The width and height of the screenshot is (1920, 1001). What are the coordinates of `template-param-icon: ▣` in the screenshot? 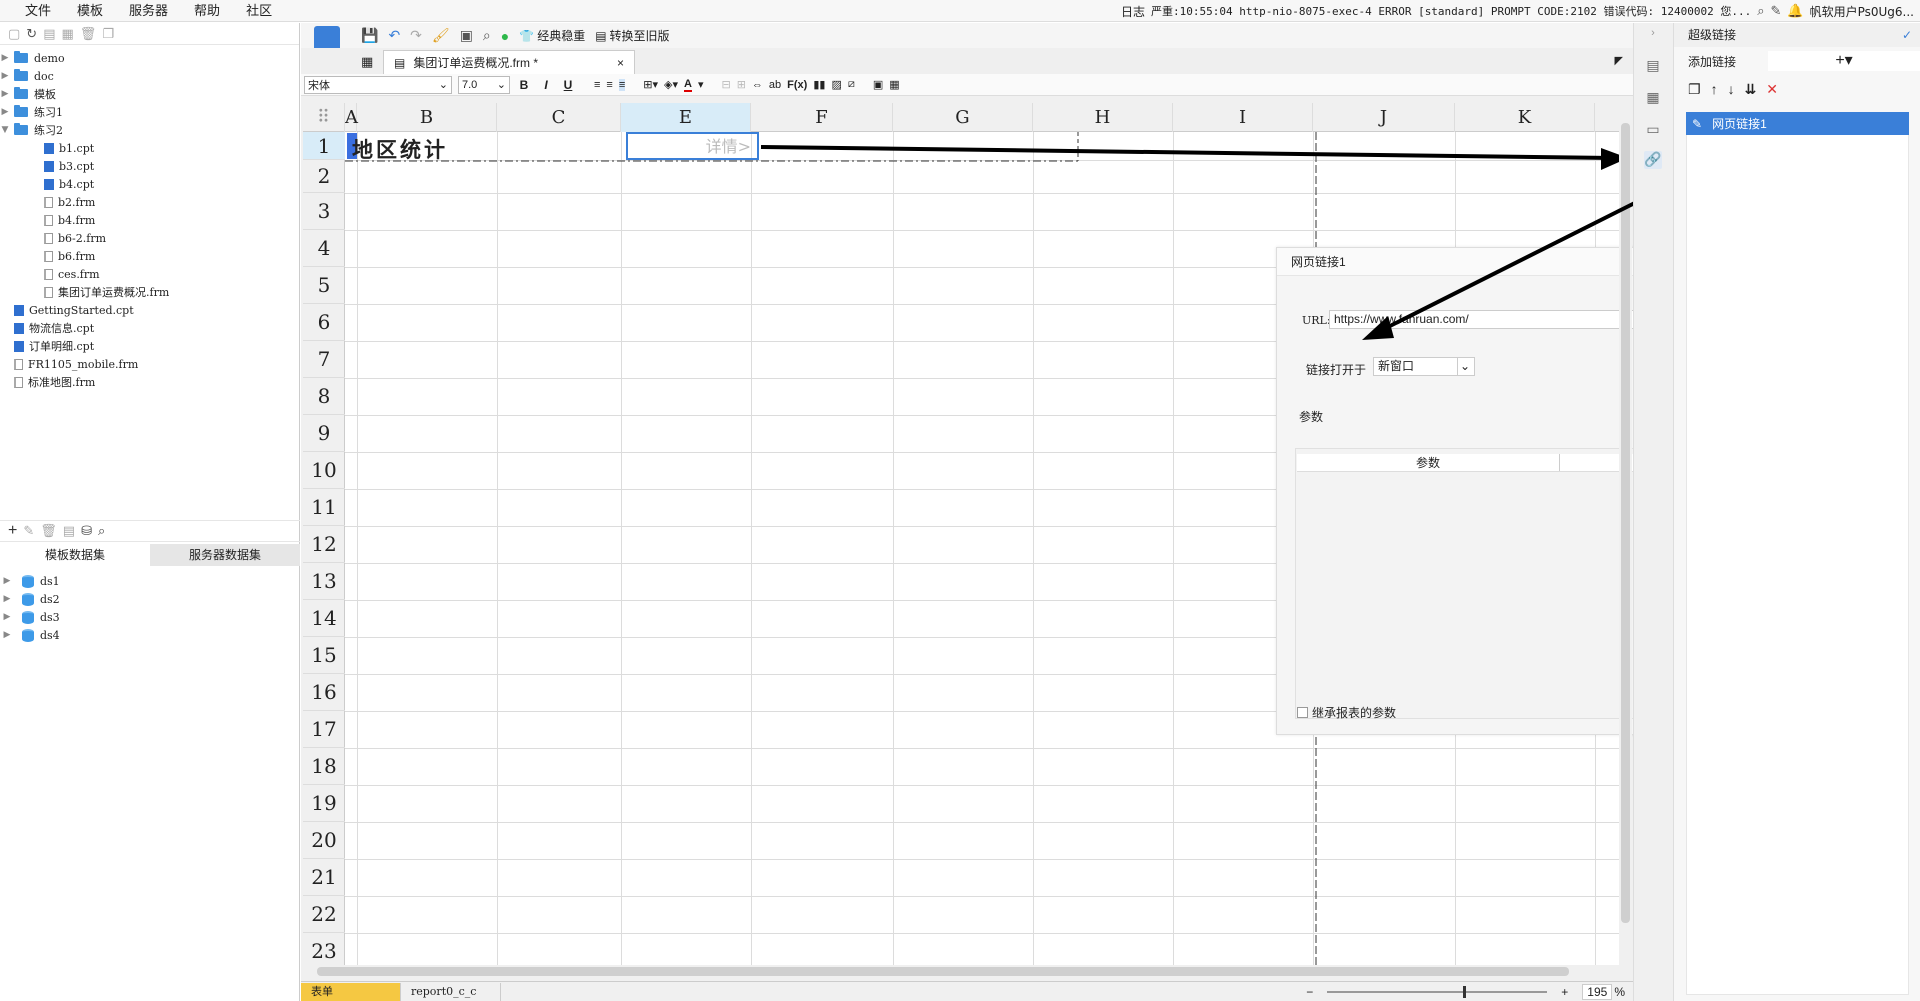 It's located at (466, 35).